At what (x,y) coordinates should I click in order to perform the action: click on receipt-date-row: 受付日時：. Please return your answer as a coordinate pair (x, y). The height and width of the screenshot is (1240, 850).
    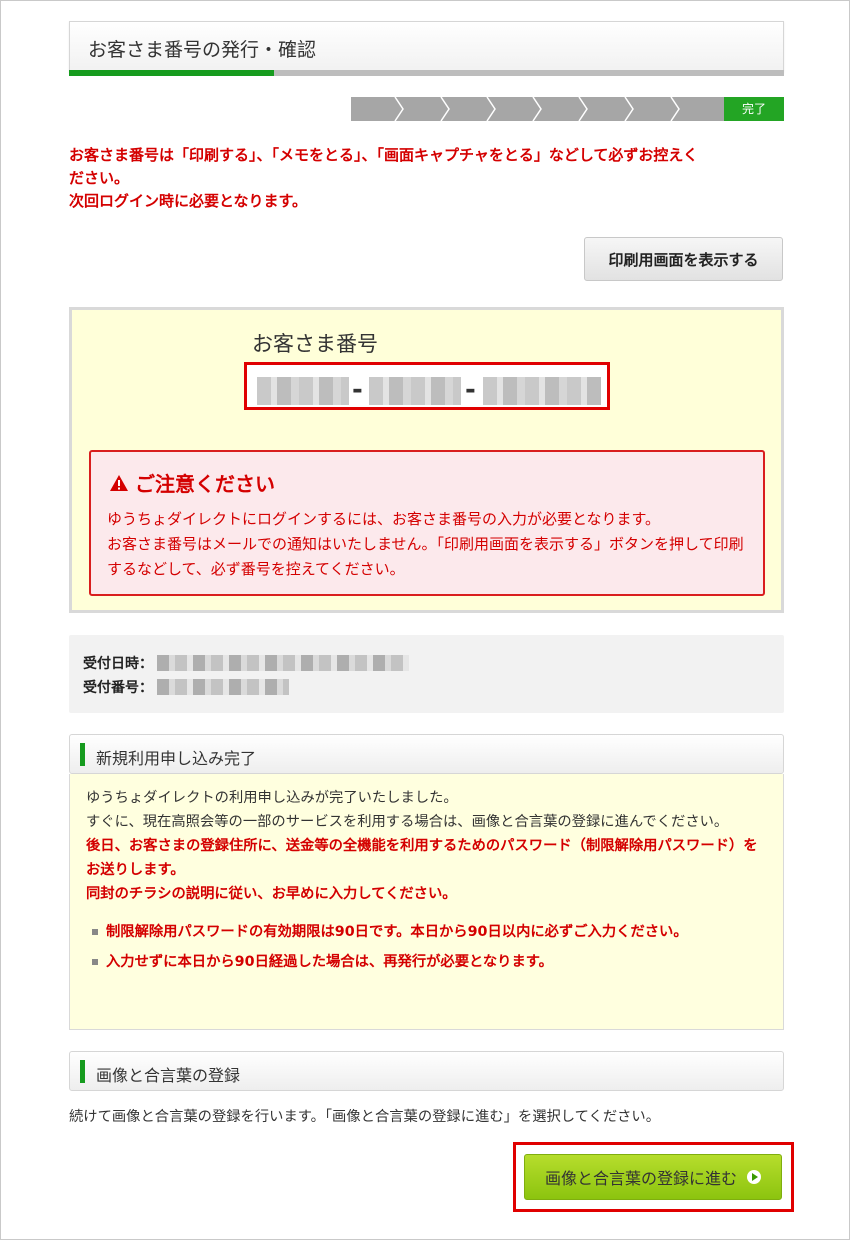
    Looking at the image, I should click on (246, 663).